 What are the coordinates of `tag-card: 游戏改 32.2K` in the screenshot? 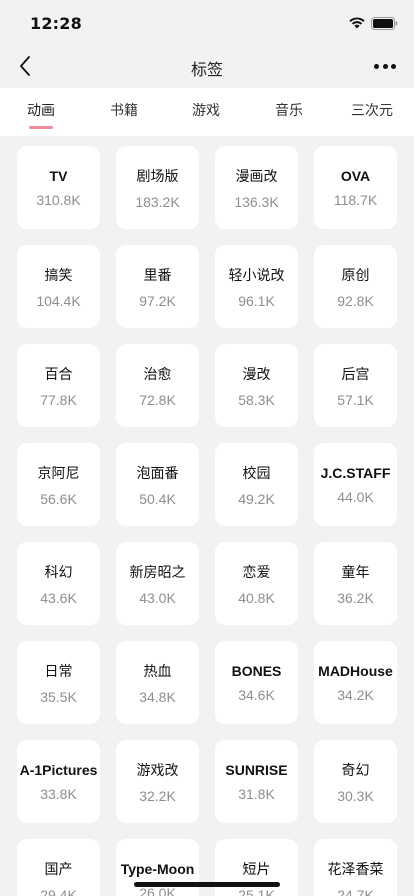 It's located at (157, 781).